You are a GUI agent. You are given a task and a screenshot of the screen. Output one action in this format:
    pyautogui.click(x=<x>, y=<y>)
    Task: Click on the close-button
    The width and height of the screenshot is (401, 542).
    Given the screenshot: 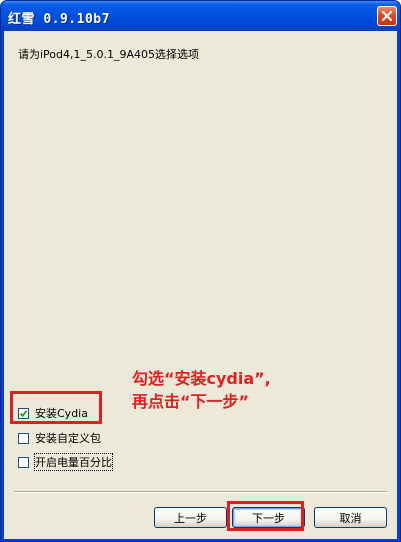 What is the action you would take?
    pyautogui.click(x=387, y=16)
    